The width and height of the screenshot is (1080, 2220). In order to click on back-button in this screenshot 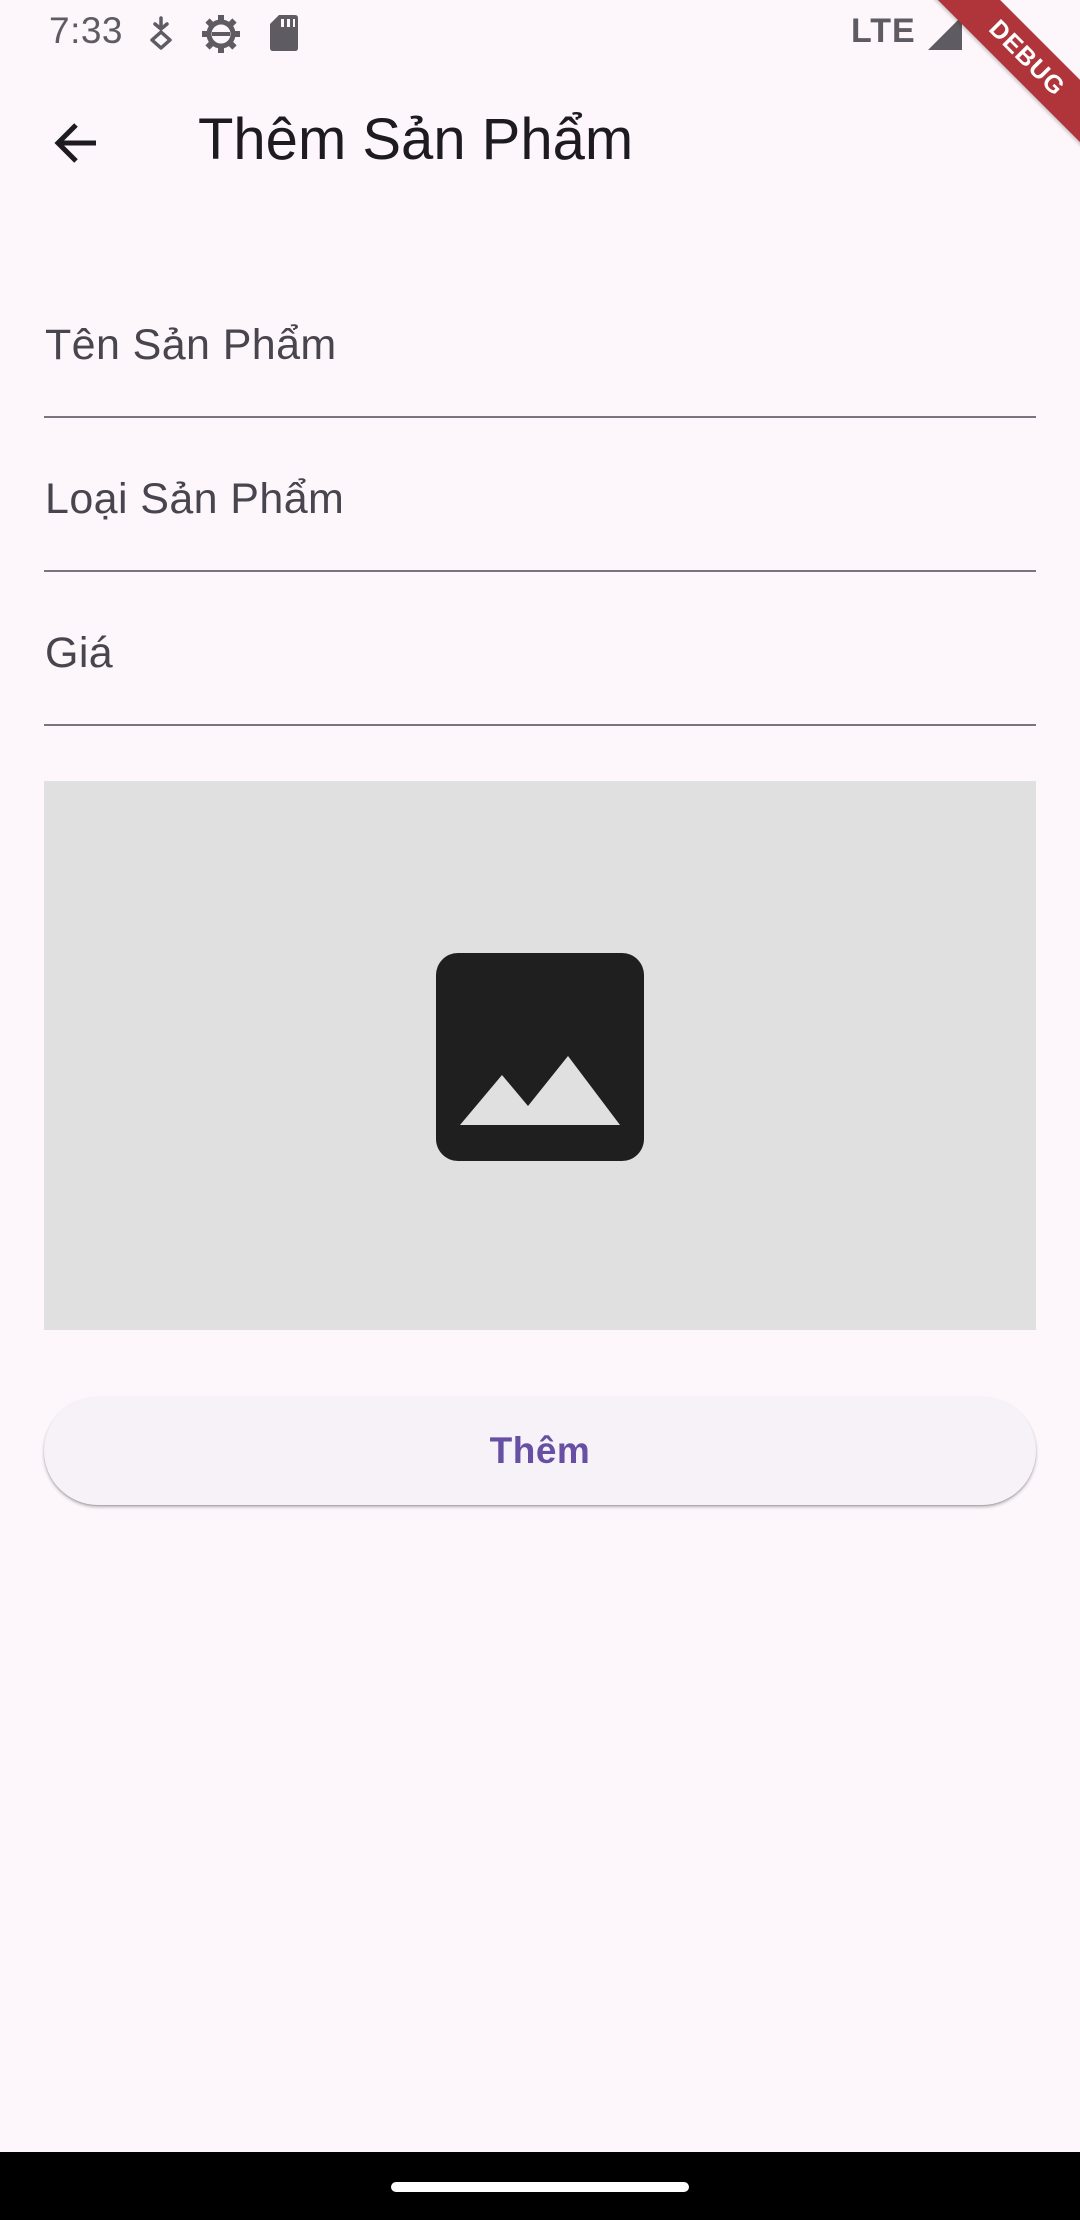, I will do `click(76, 145)`.